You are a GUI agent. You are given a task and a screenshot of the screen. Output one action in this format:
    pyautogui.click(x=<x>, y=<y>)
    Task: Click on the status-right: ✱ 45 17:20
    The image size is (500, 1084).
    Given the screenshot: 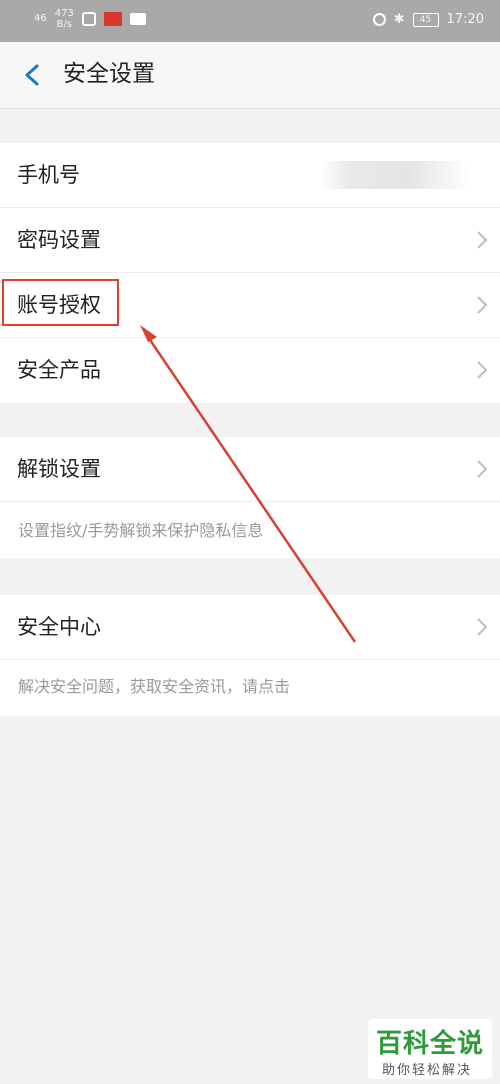 What is the action you would take?
    pyautogui.click(x=428, y=19)
    